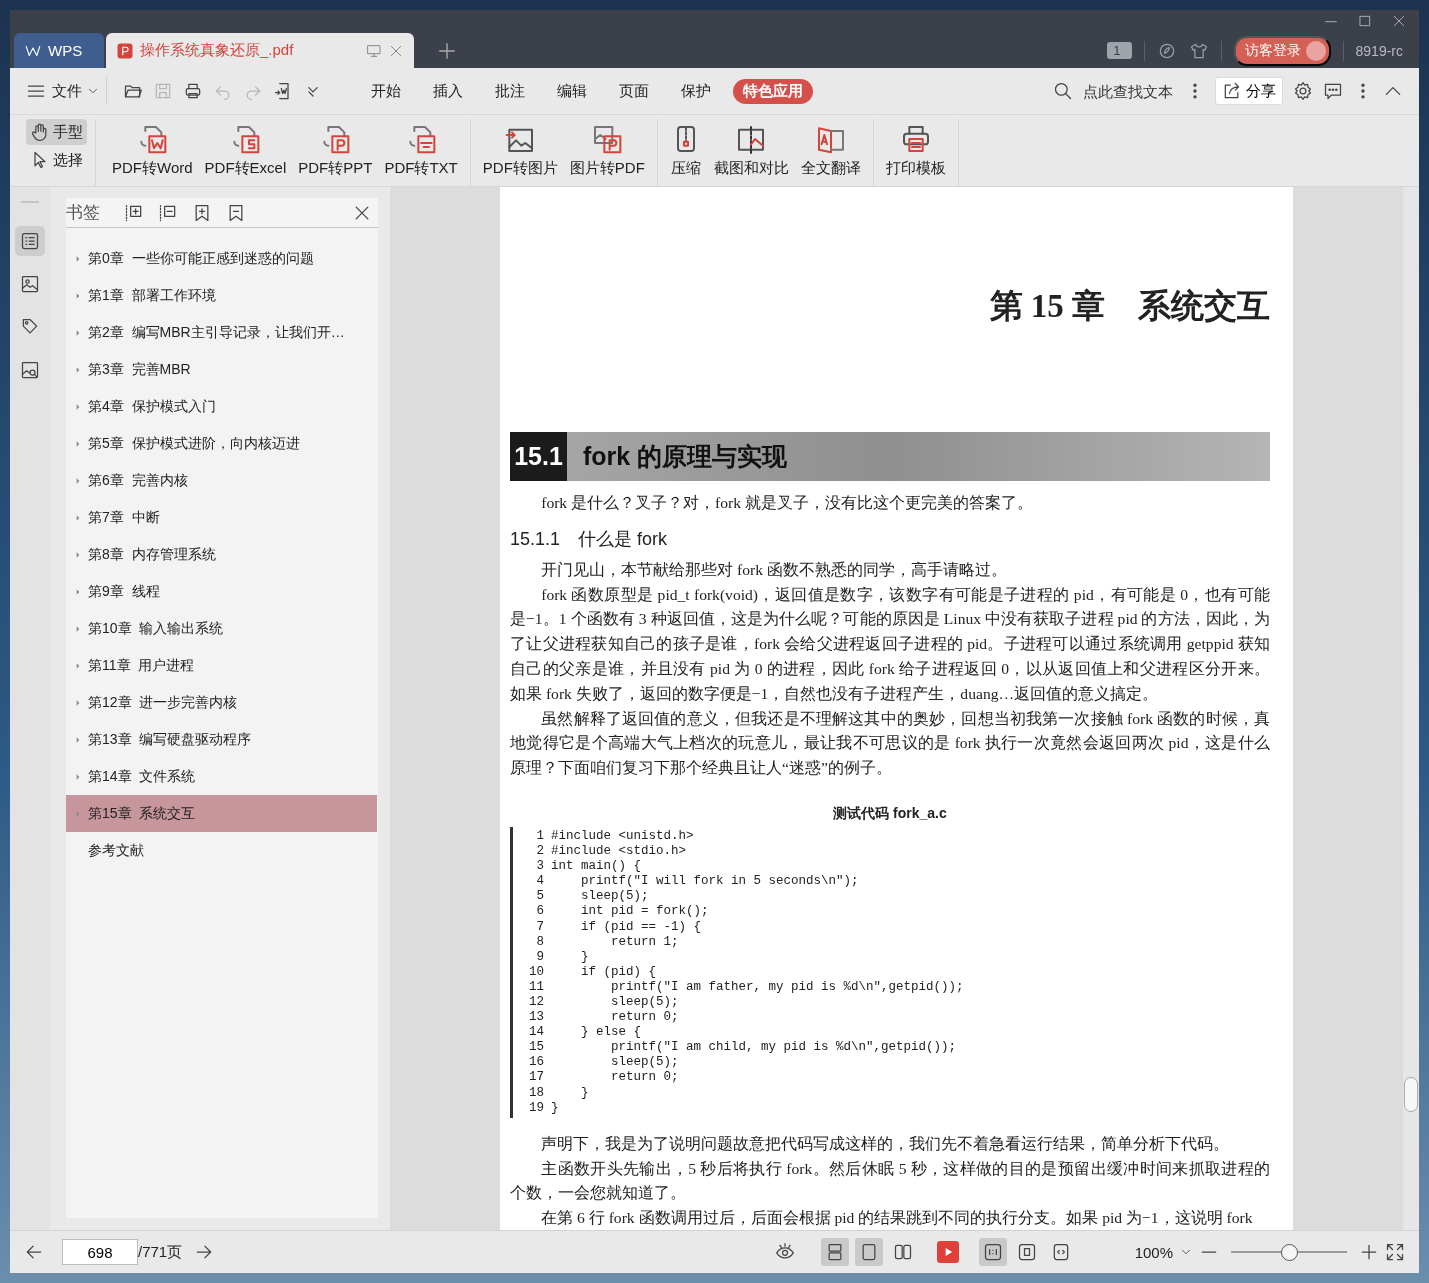 The width and height of the screenshot is (1429, 1283). I want to click on mode-button: 选择, so click(56, 160).